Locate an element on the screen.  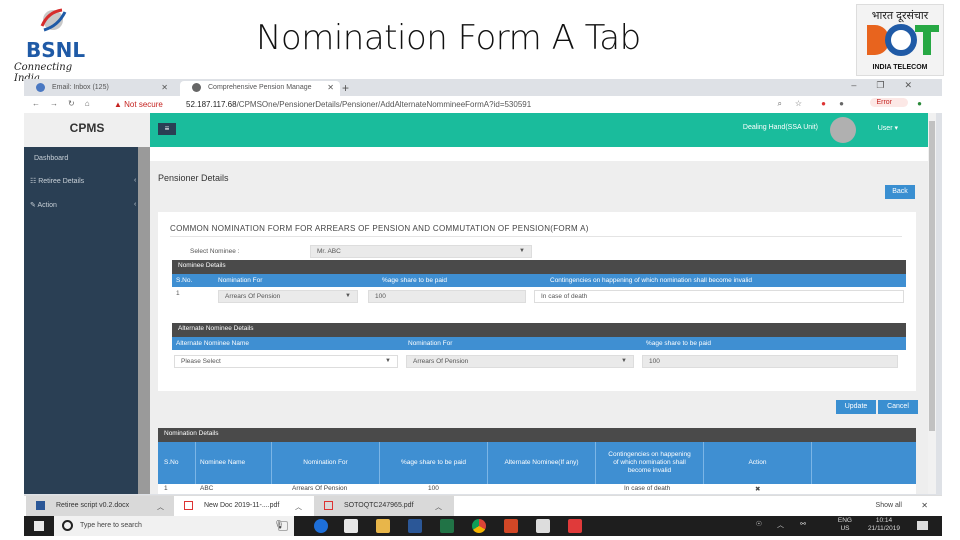
sidebar-scrollbar is located at coordinates (144, 320).